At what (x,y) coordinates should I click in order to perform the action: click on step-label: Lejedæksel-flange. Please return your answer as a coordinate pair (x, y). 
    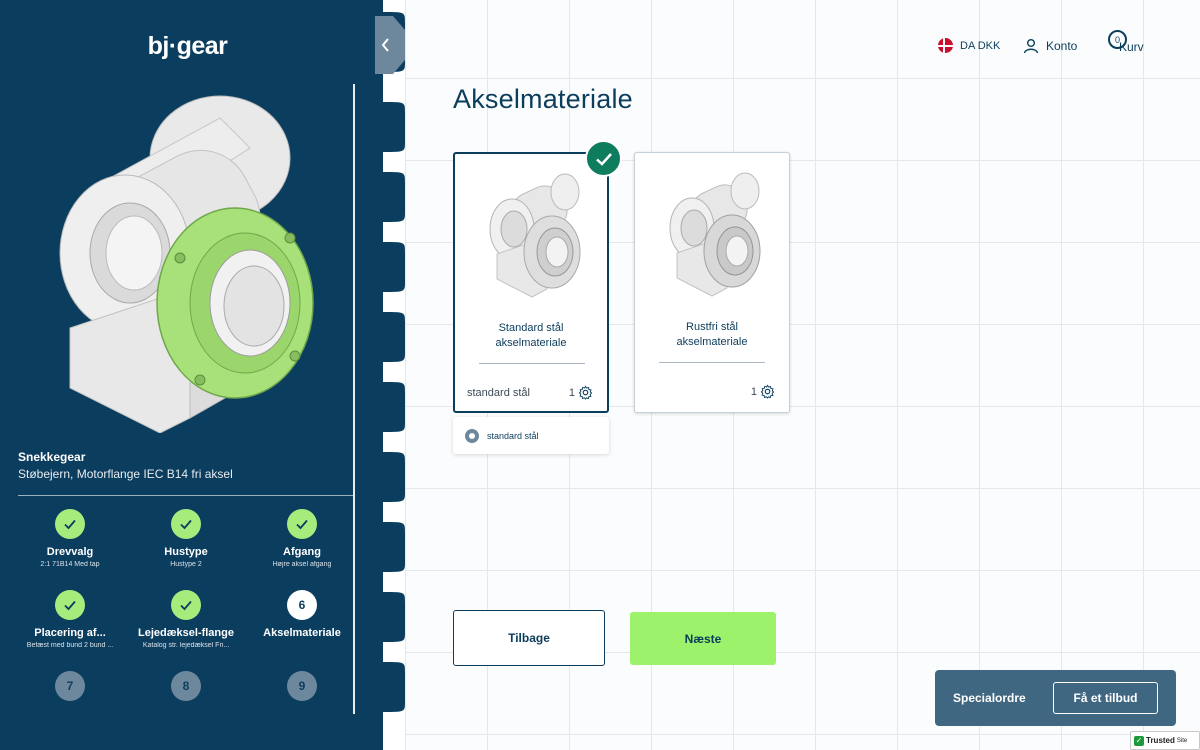
    Looking at the image, I should click on (186, 633).